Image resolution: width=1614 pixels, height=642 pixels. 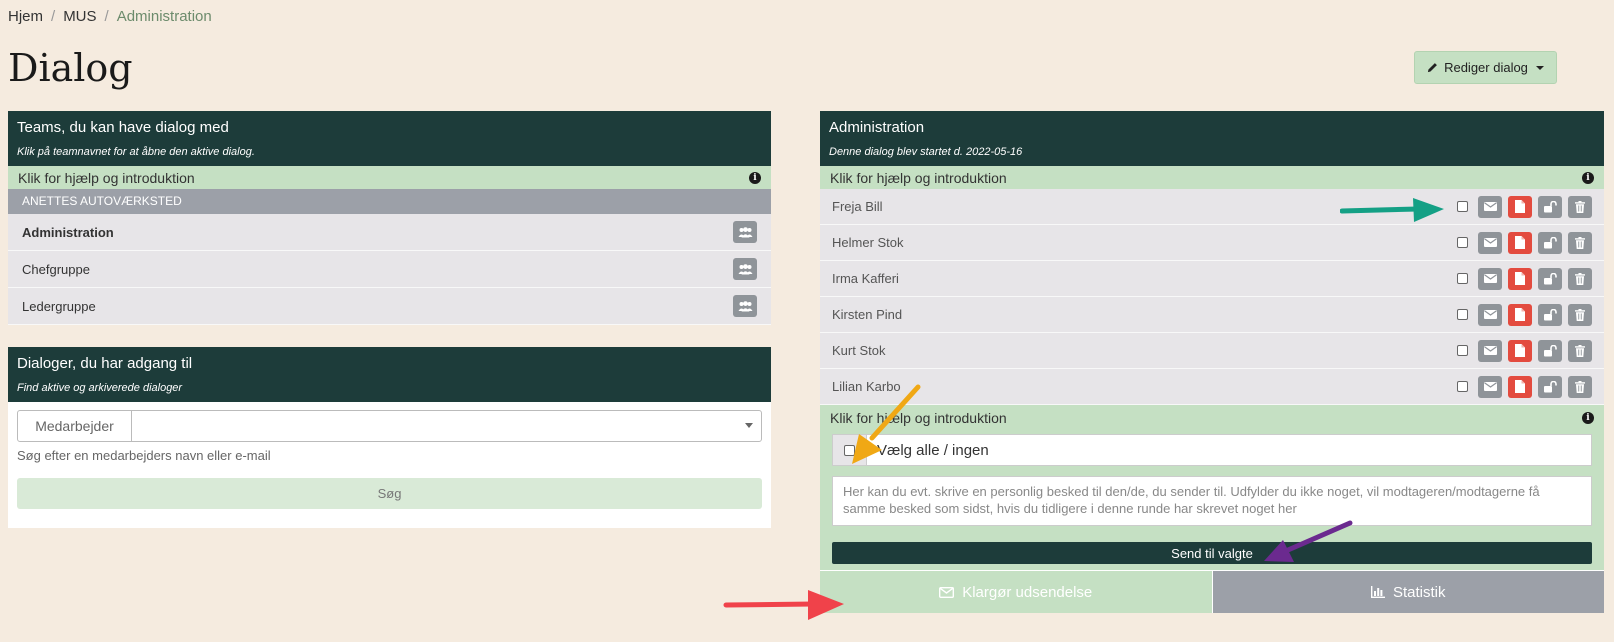 What do you see at coordinates (56, 269) in the screenshot?
I see `team-name: Chefgruppe` at bounding box center [56, 269].